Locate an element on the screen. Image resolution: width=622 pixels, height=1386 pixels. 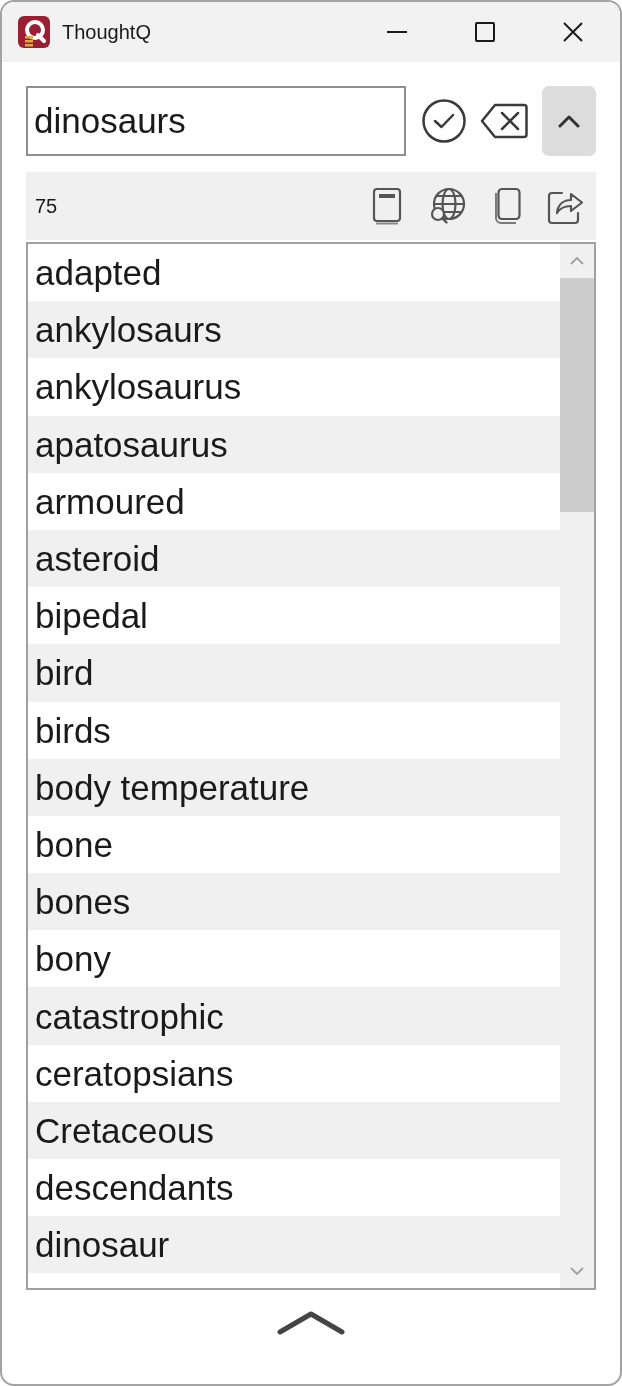
dictionary-button is located at coordinates (387, 206).